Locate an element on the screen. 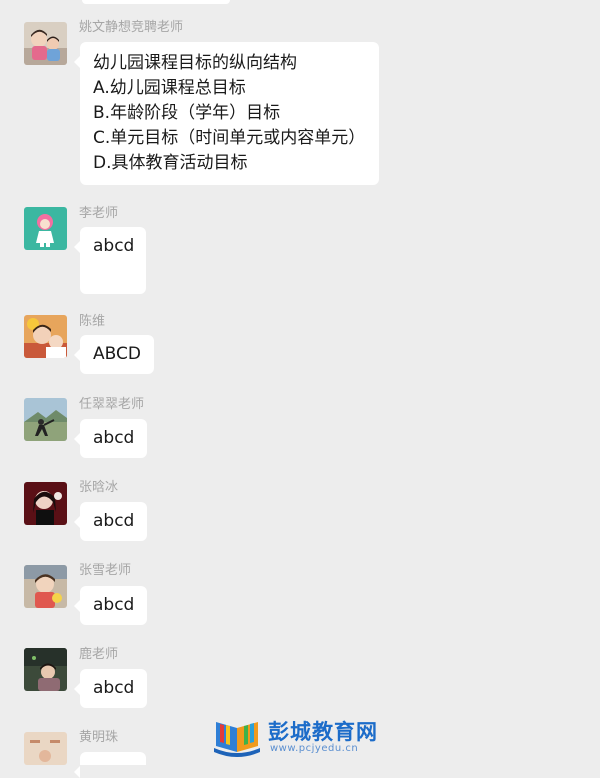 The image size is (600, 778). watermark-title: 彭城教育网 is located at coordinates (323, 732).